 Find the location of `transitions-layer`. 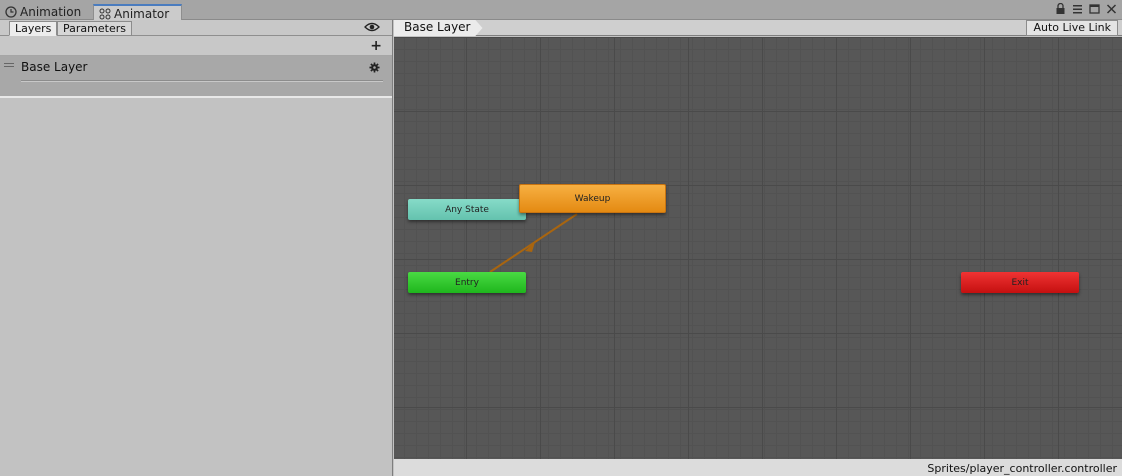

transitions-layer is located at coordinates (533, 243).